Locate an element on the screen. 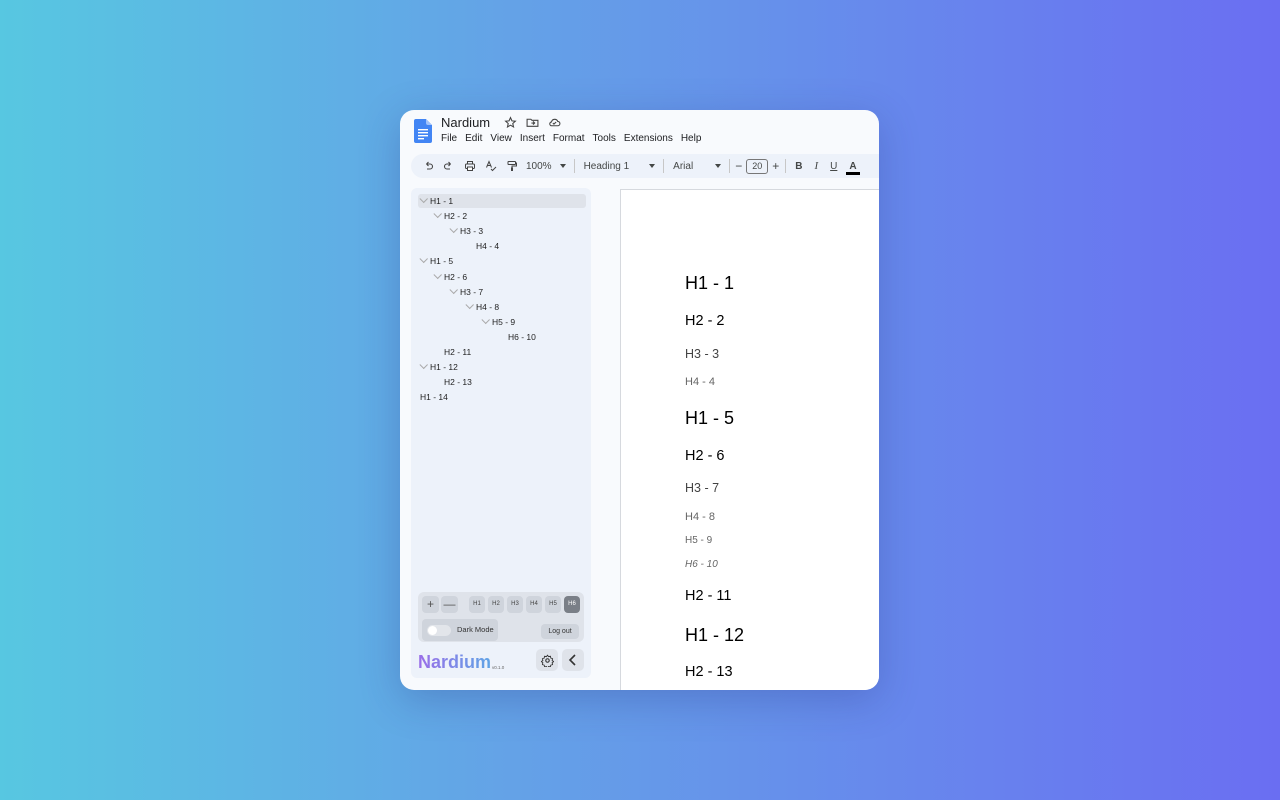 This screenshot has width=1280, height=800. outline-item: H1 - 14 is located at coordinates (434, 397).